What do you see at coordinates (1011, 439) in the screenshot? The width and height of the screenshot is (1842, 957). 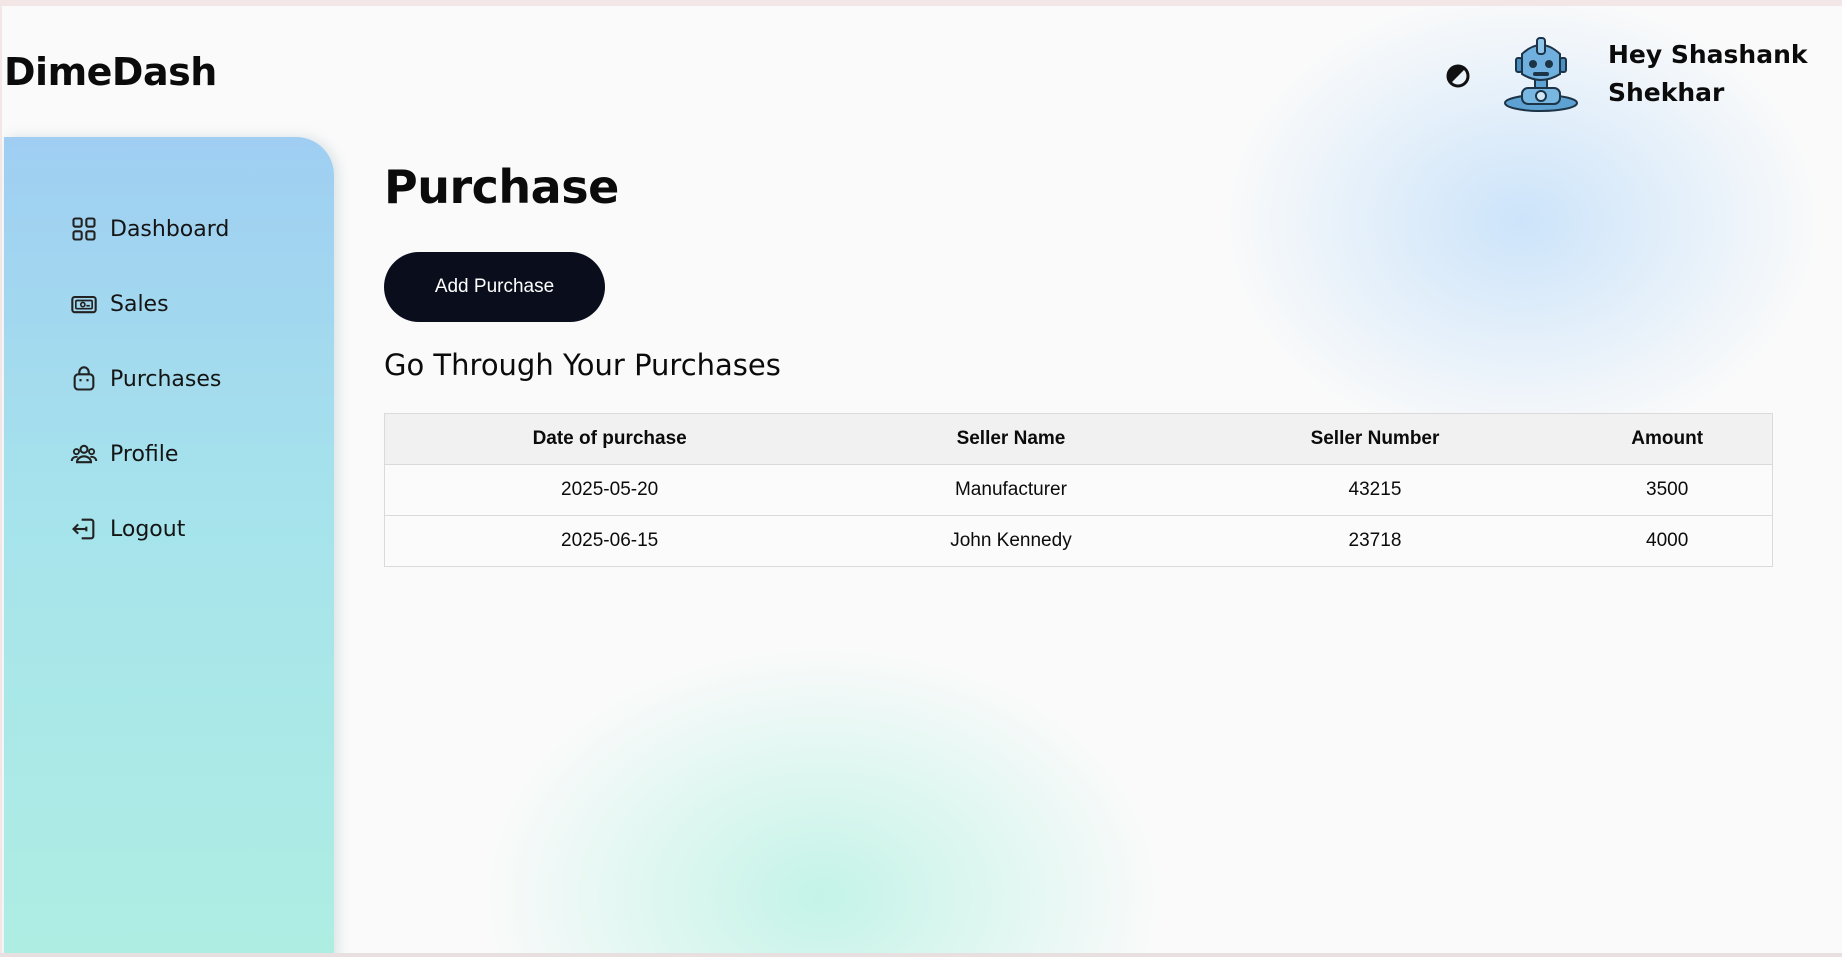 I see `column-header-seller-name: Seller Name` at bounding box center [1011, 439].